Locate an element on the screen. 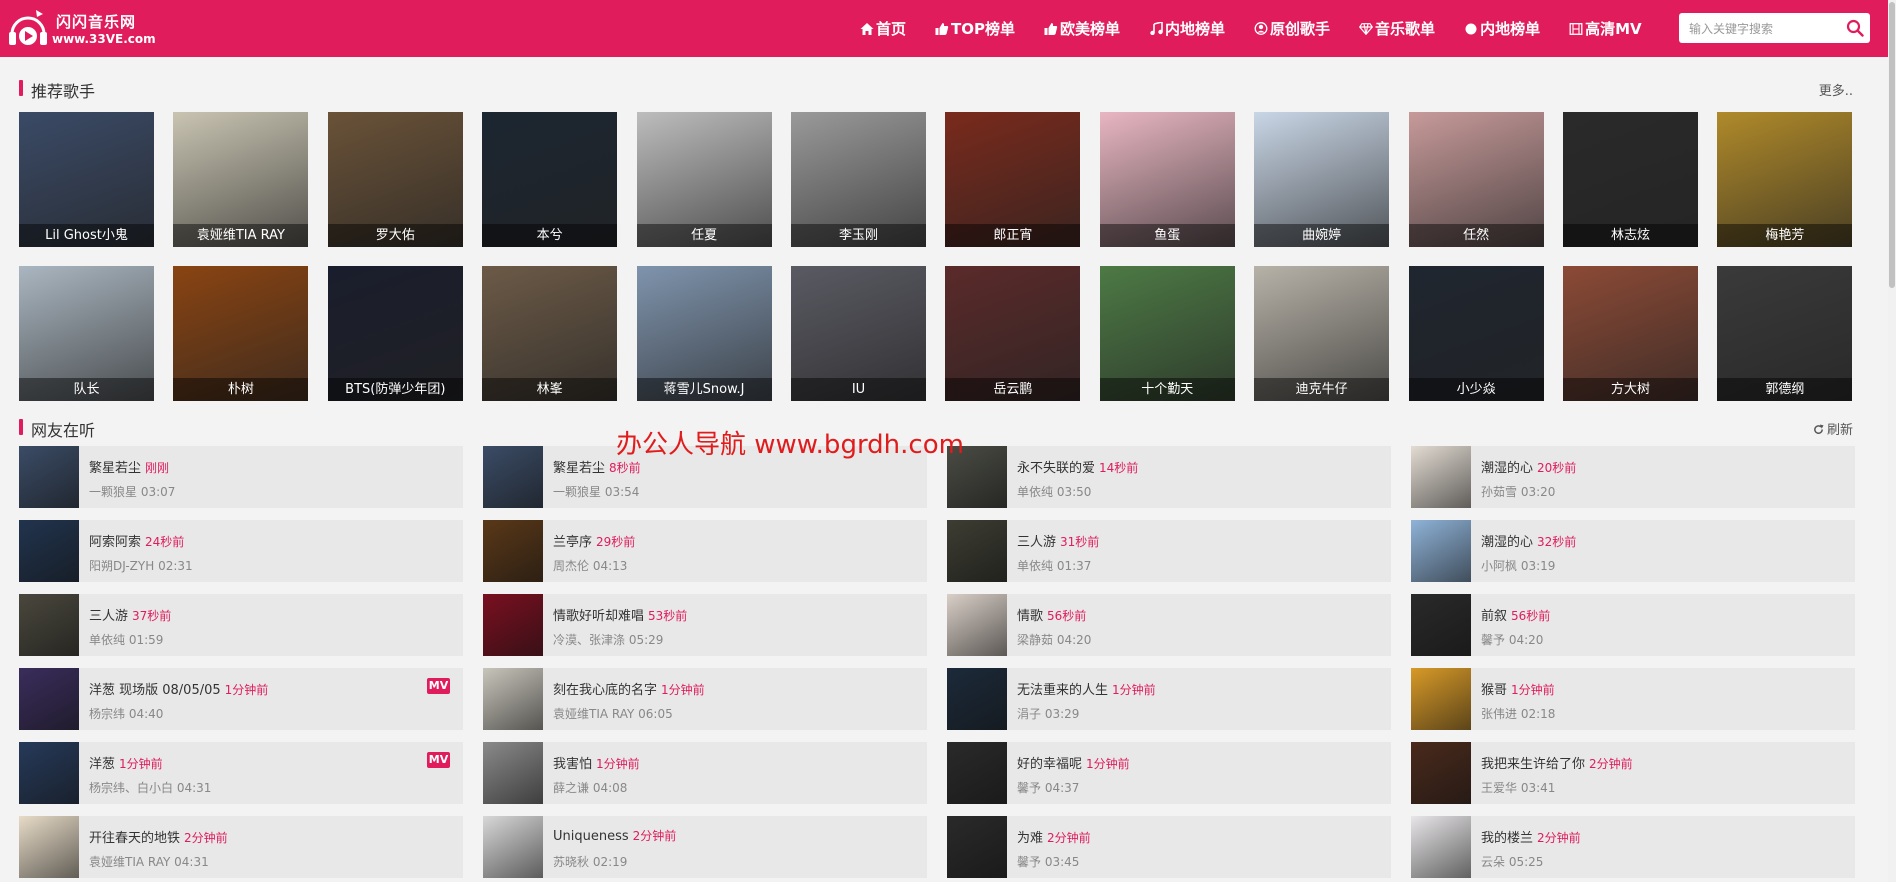 This screenshot has height=882, width=1896. song-item: 无法重来的人生 1分钟前 涓子 03:29 is located at coordinates (1169, 699).